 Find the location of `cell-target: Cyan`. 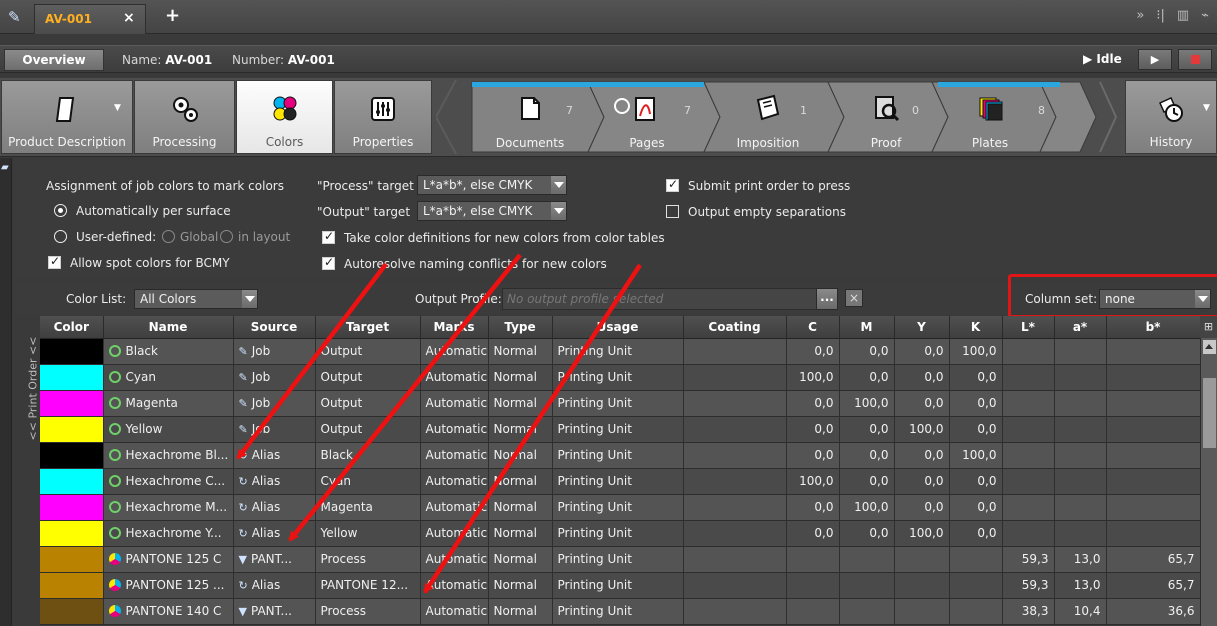

cell-target: Cyan is located at coordinates (368, 481).